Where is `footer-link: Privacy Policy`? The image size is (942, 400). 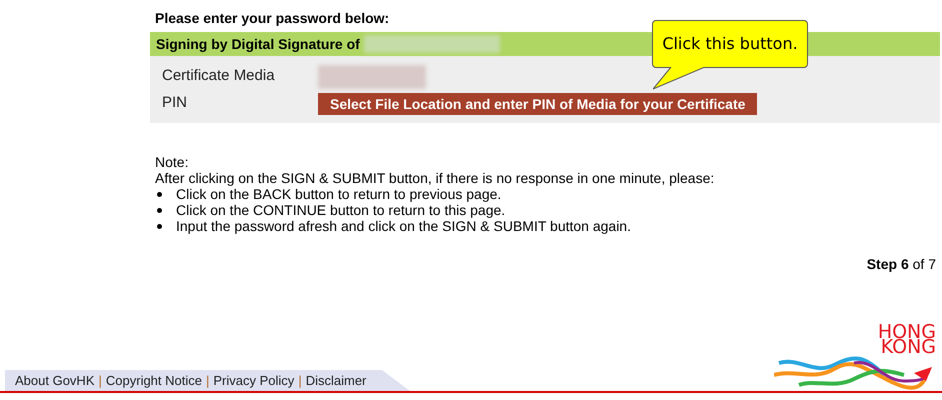 footer-link: Privacy Policy is located at coordinates (253, 380).